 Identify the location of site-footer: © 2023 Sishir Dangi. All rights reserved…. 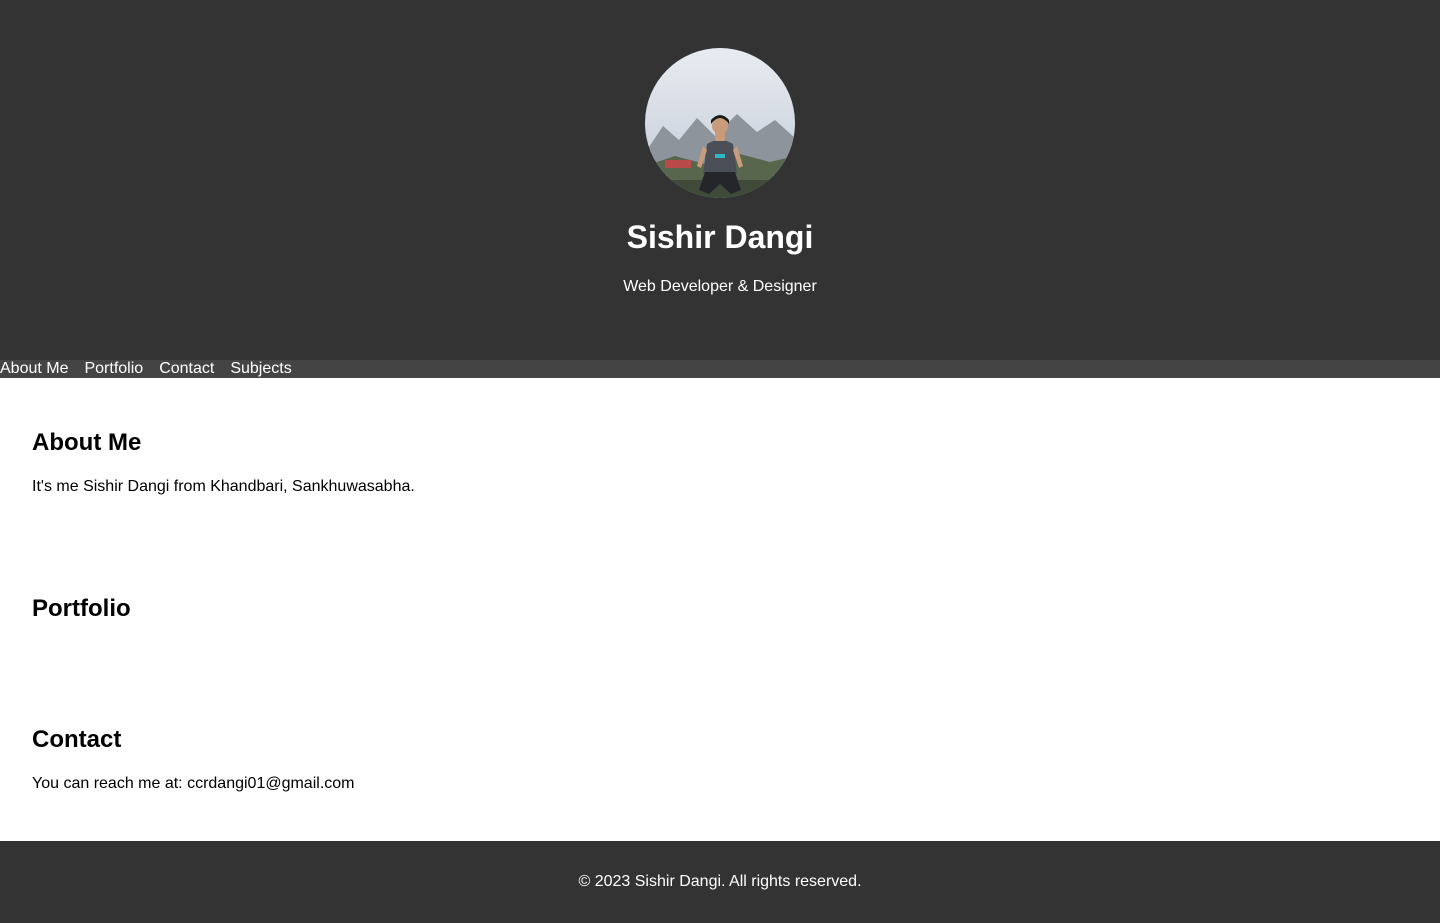
(720, 882).